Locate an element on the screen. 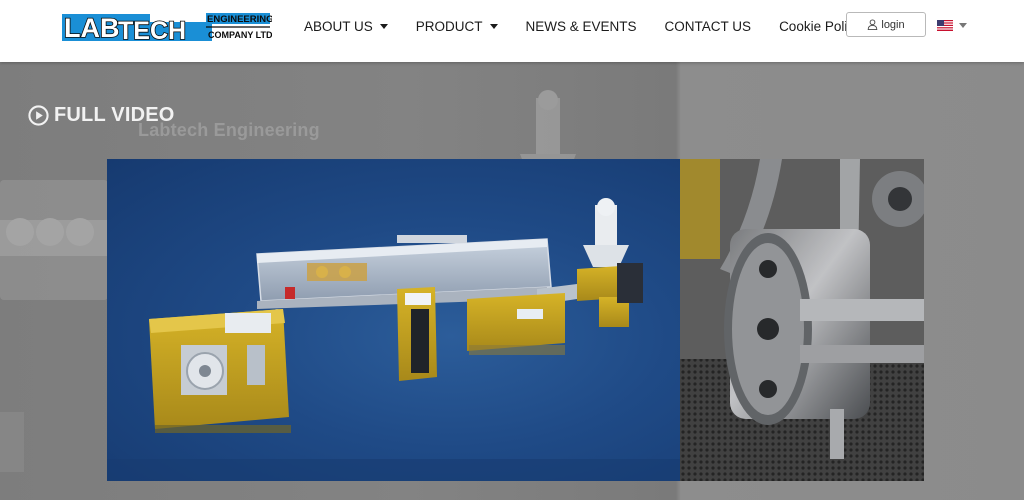 The width and height of the screenshot is (1024, 500). nav-product: PRODUCT is located at coordinates (457, 26).